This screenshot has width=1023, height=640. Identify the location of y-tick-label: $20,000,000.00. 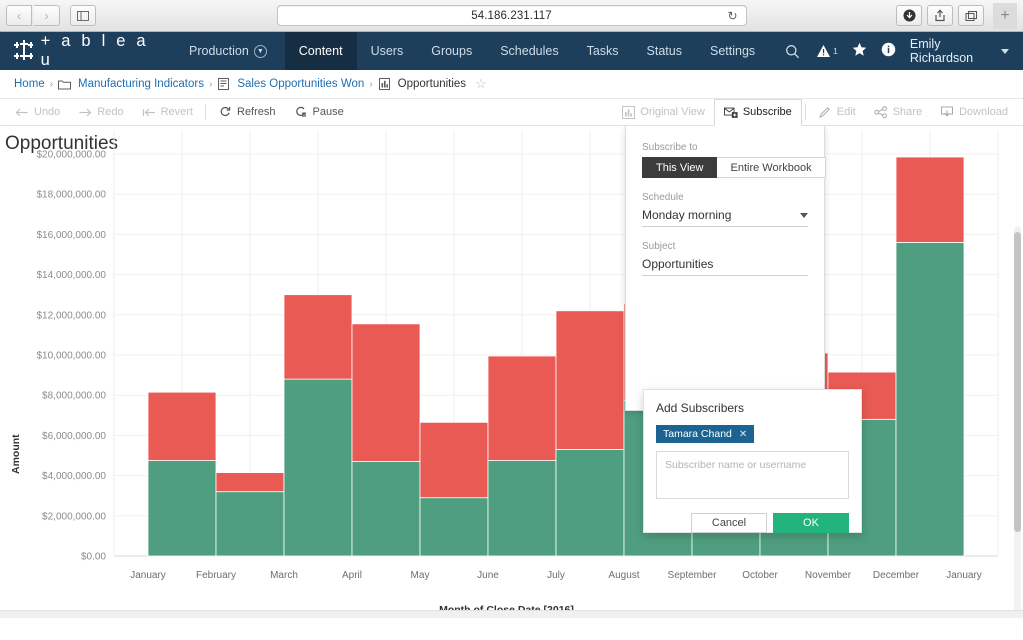
(71, 155).